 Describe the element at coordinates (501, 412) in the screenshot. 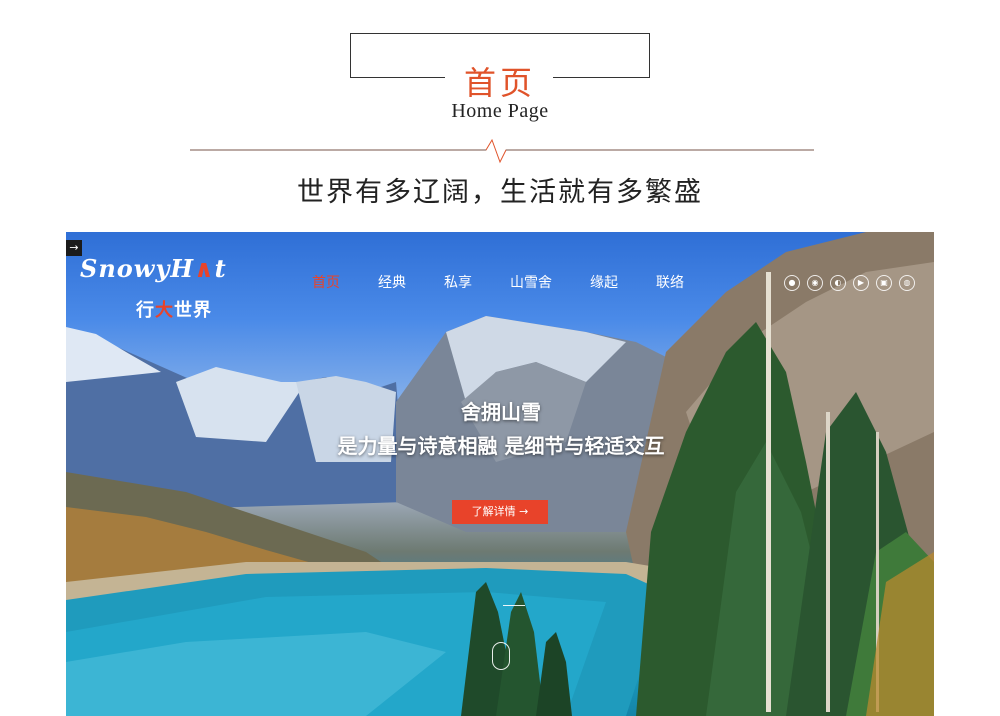

I see `hero-title: 舍拥山雪` at that location.